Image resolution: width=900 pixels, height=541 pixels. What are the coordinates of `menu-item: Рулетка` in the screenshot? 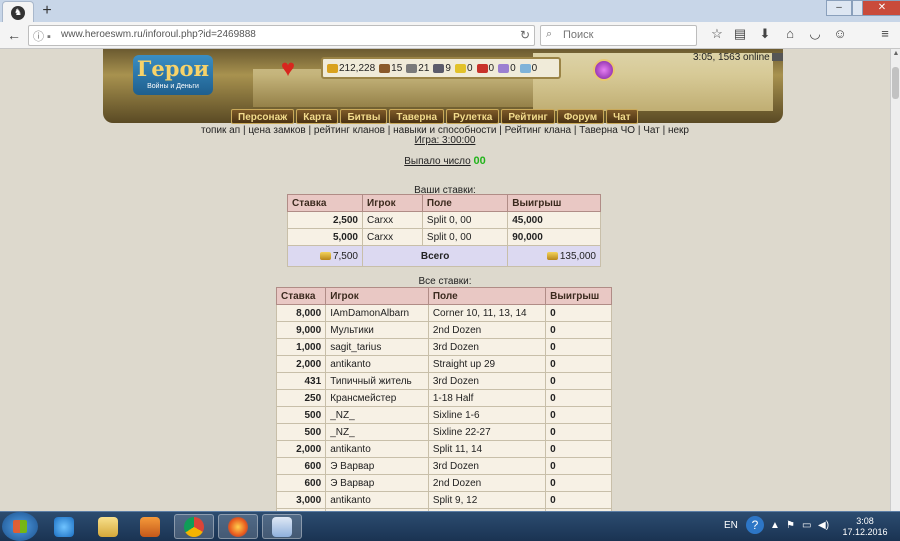 It's located at (473, 116).